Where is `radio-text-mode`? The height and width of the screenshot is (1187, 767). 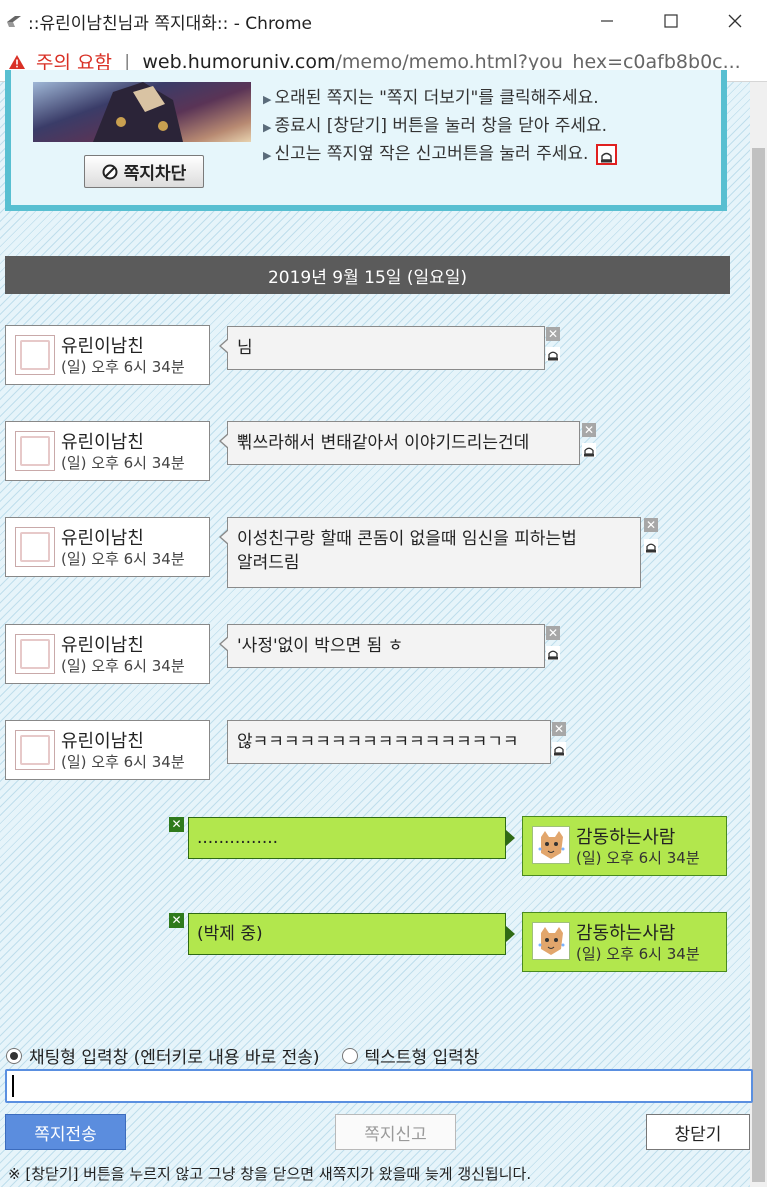
radio-text-mode is located at coordinates (349, 1055).